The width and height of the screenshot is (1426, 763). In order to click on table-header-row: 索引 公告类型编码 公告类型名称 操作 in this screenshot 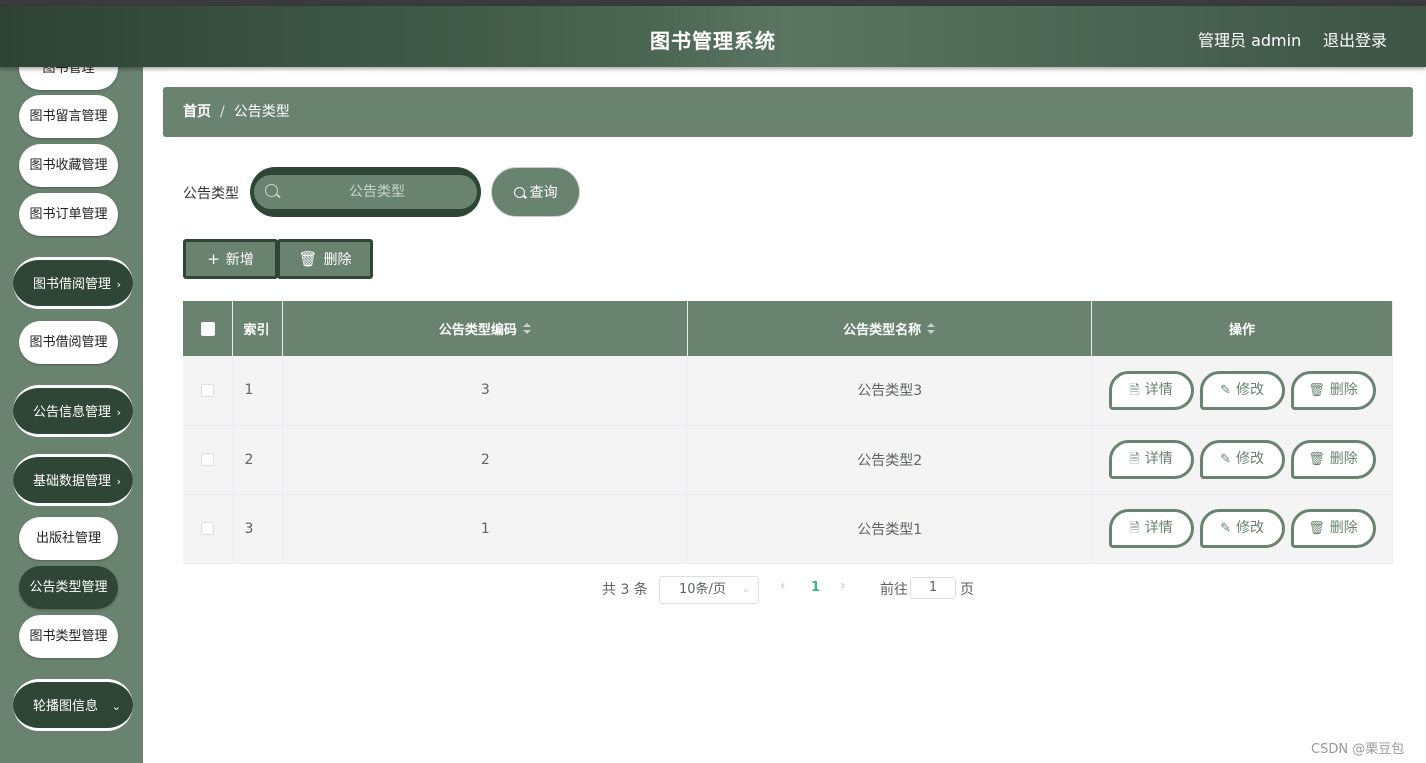, I will do `click(788, 328)`.